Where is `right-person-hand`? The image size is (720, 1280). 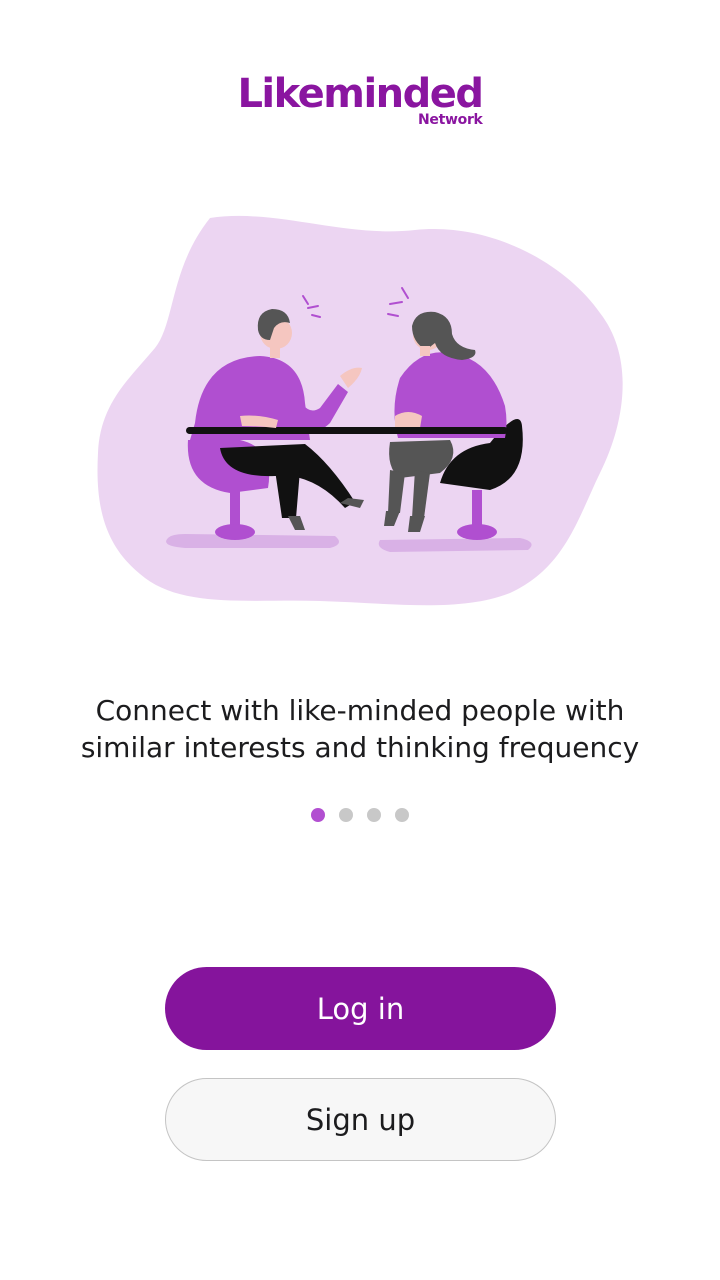 right-person-hand is located at coordinates (408, 420).